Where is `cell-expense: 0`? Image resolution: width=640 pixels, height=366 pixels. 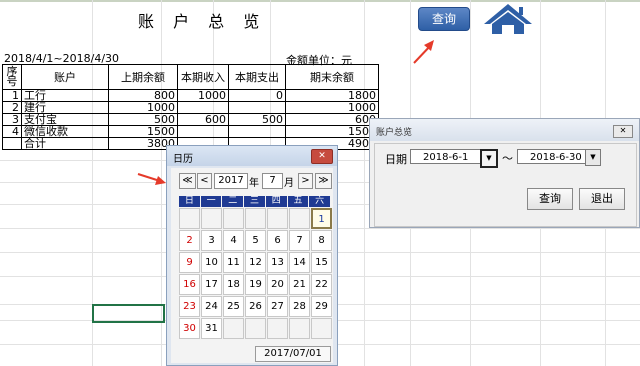
cell-expense: 0 is located at coordinates (257, 95).